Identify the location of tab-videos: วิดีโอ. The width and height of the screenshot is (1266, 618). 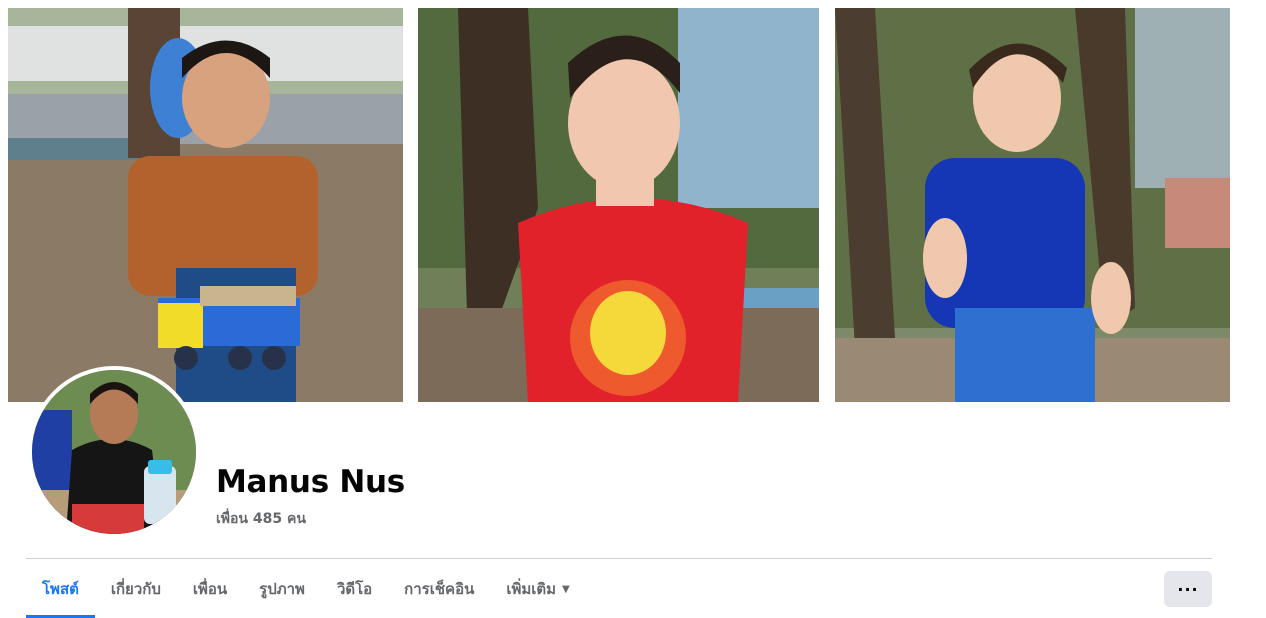
(354, 589).